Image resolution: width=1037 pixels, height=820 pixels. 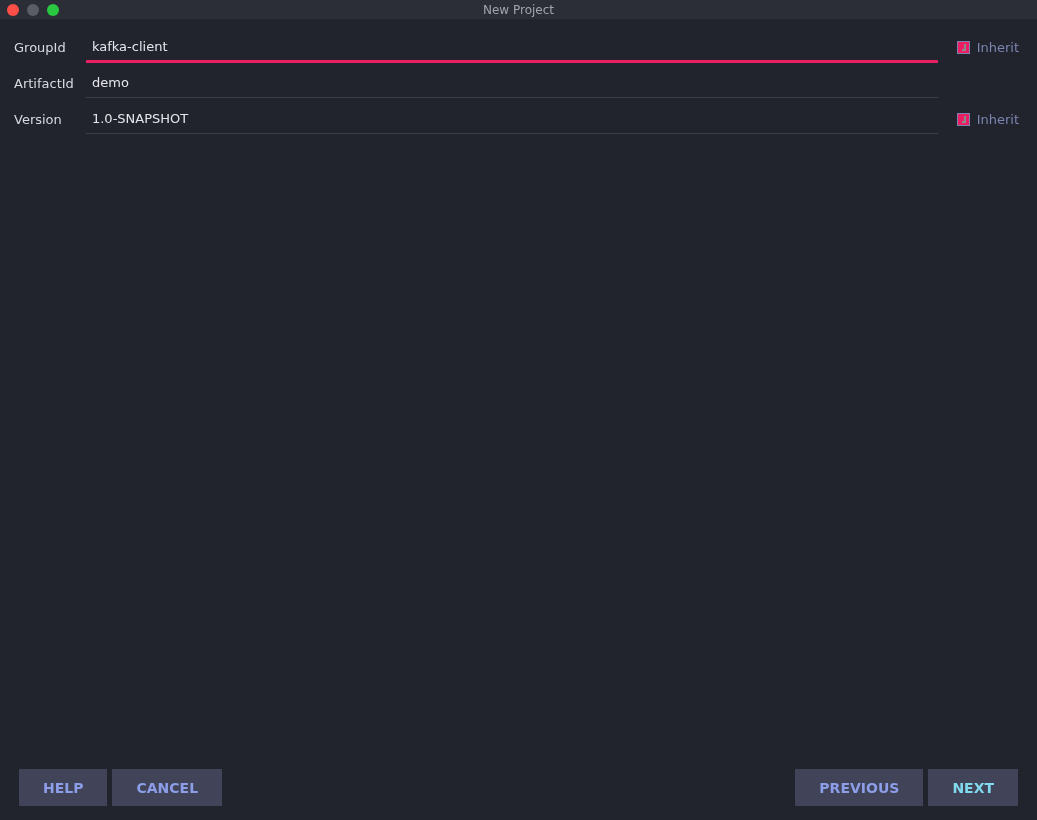 What do you see at coordinates (167, 787) in the screenshot?
I see `dialog-button: CANCEL` at bounding box center [167, 787].